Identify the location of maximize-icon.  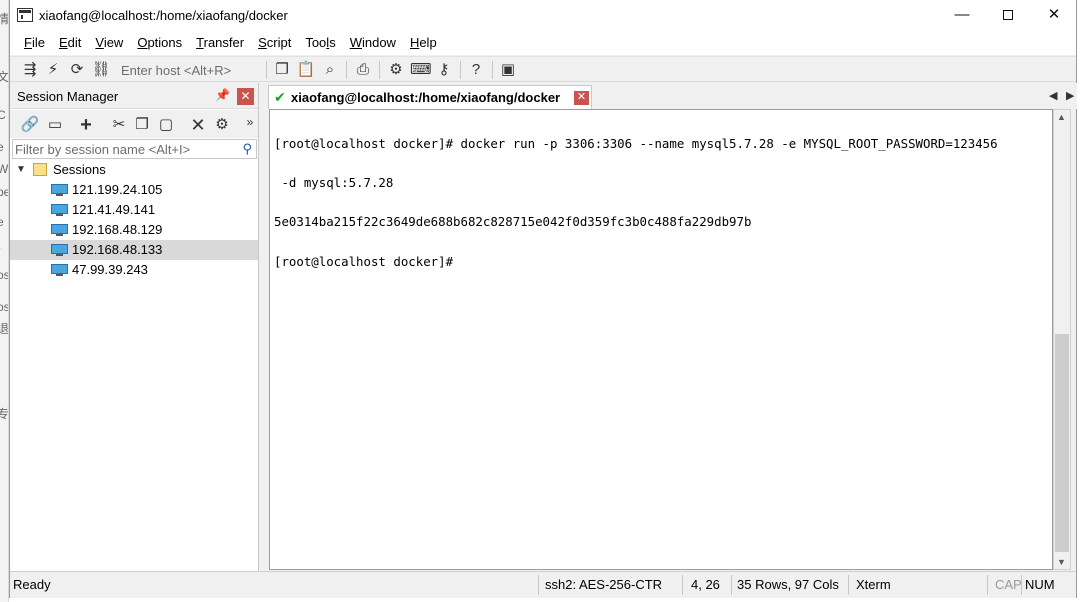
(1008, 15).